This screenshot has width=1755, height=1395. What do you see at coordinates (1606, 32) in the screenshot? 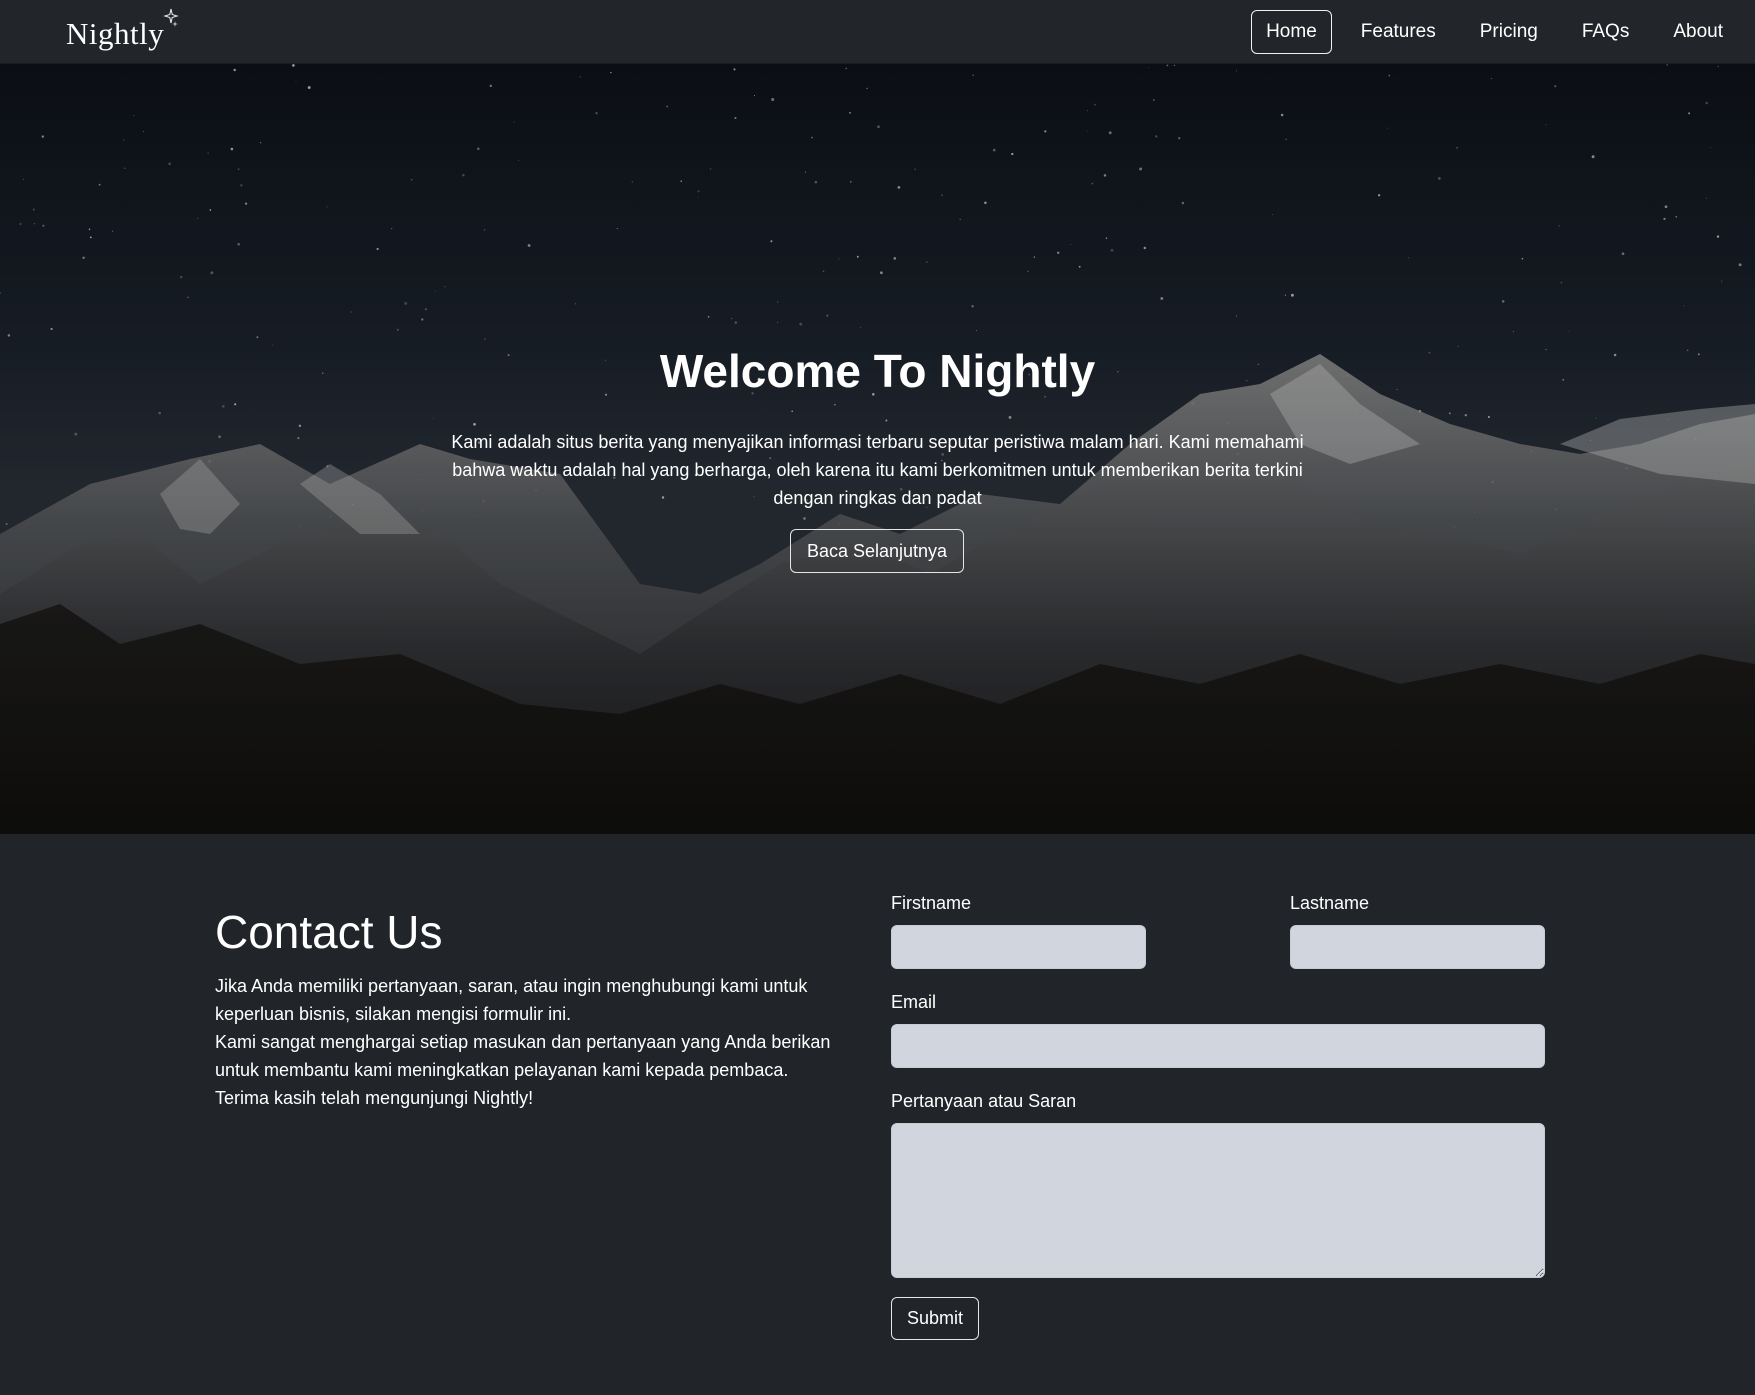
I see `nav-faqs: FAQs` at bounding box center [1606, 32].